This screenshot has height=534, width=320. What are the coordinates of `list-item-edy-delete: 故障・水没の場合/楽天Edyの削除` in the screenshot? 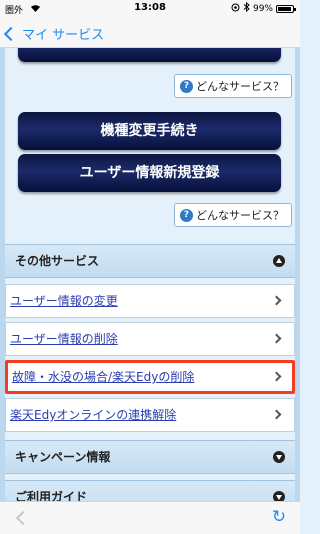 It's located at (150, 377).